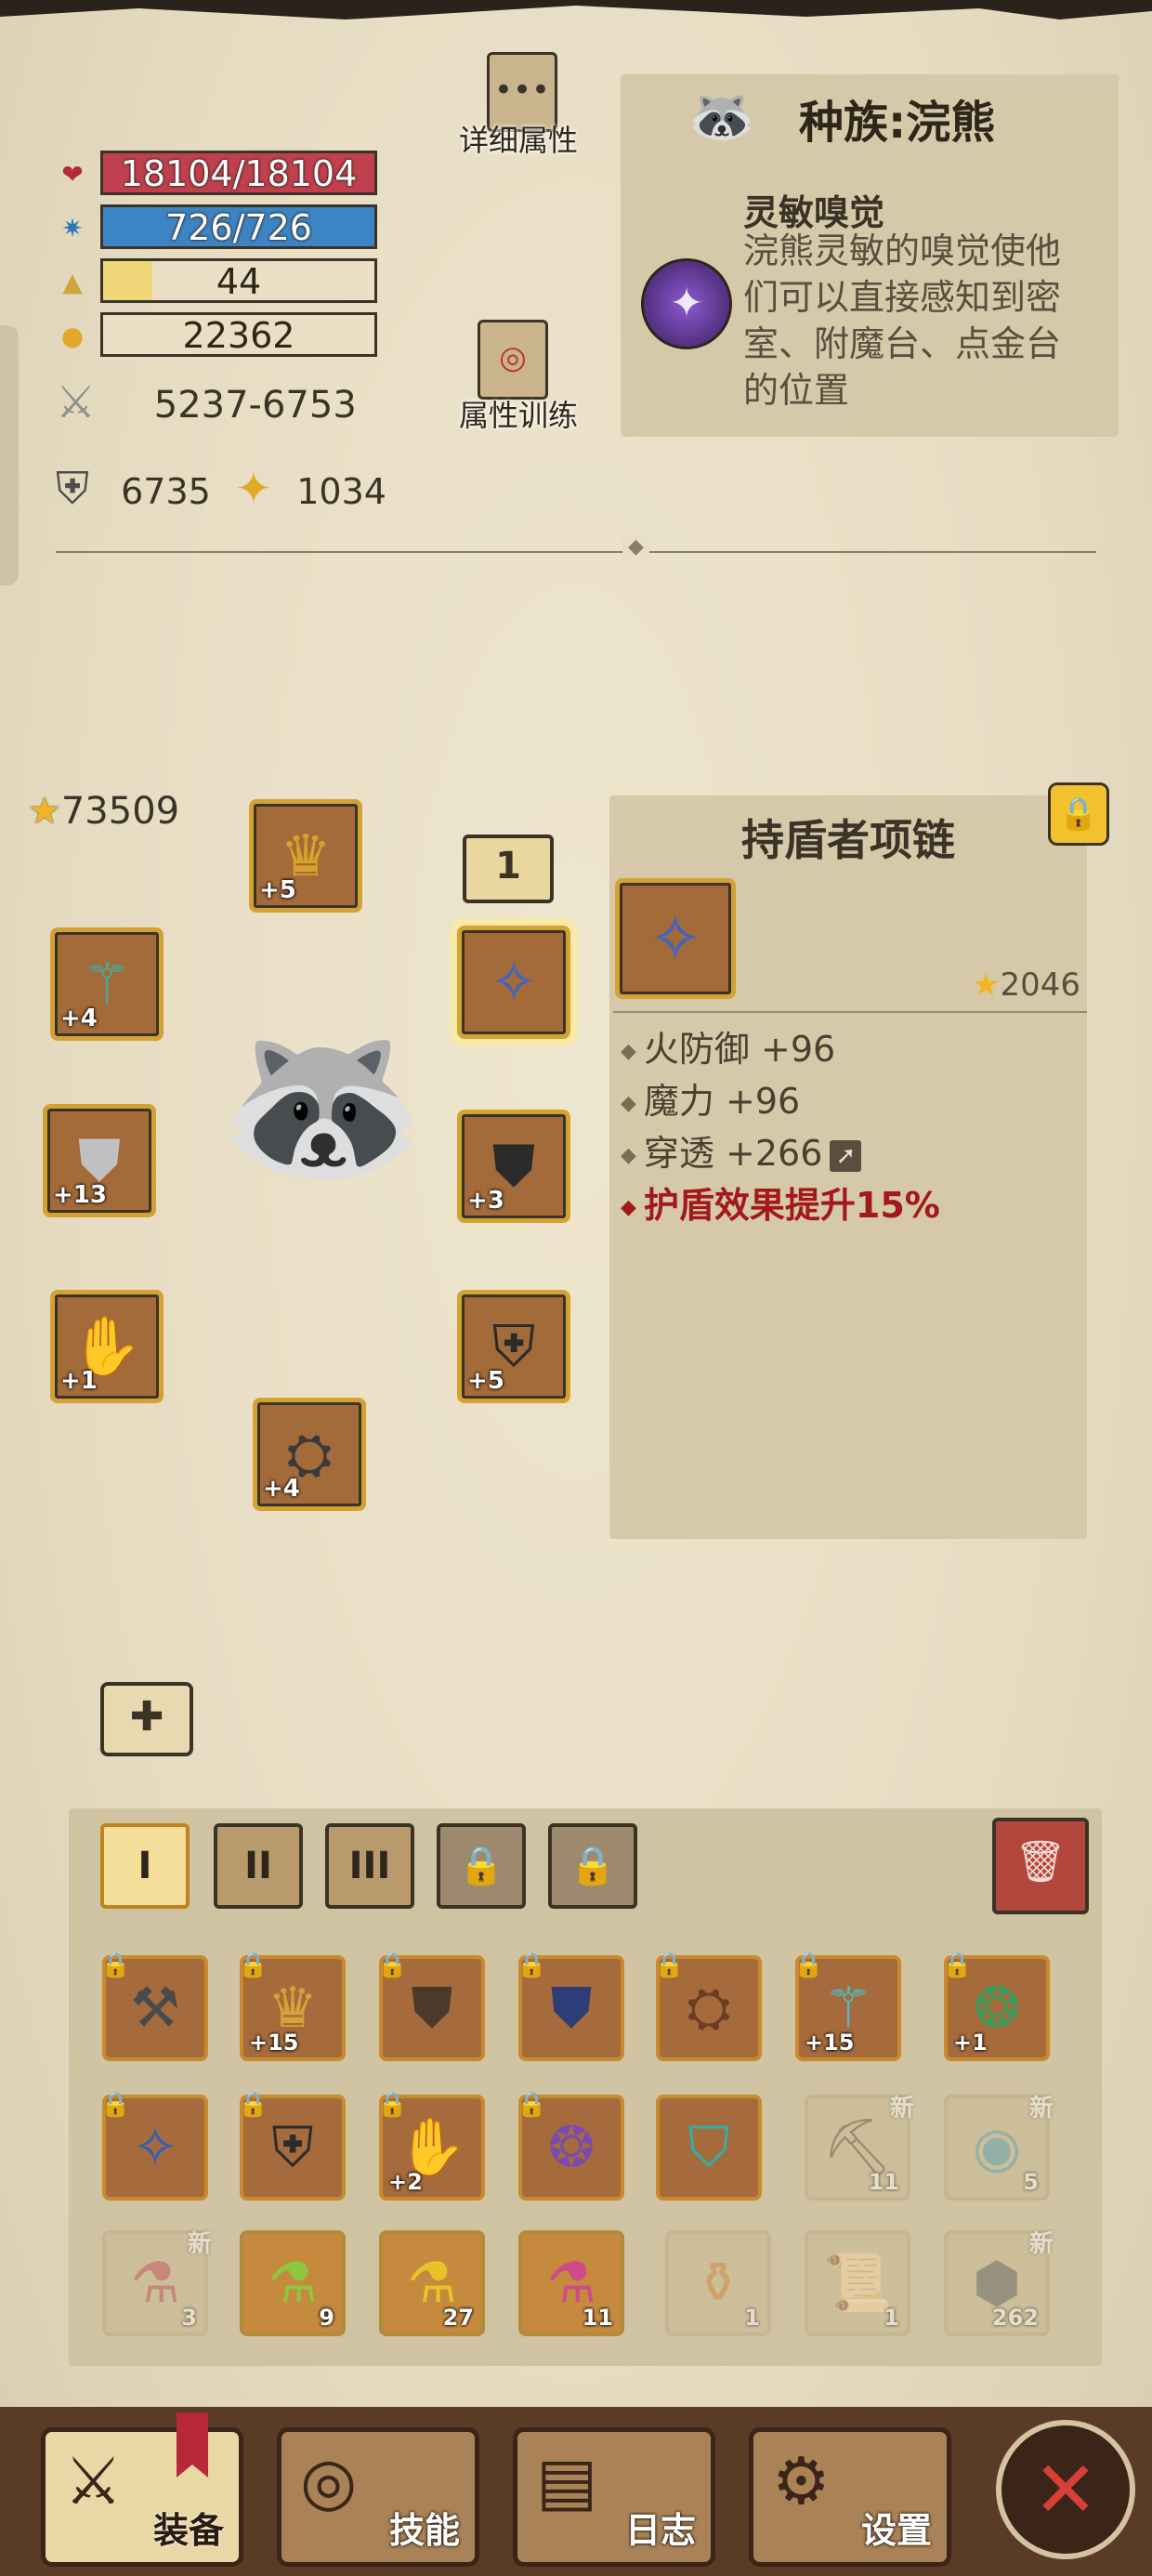  Describe the element at coordinates (99, 1160) in the screenshot. I see `slot-shoulder: ⛊ +13` at that location.